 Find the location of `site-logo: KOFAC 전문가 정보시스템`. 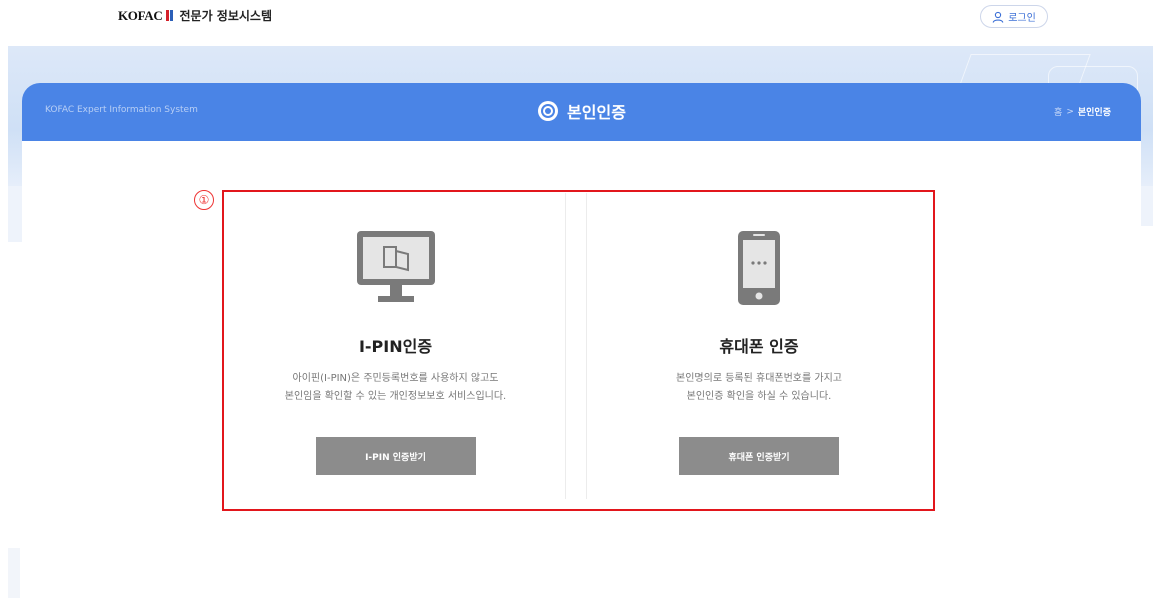

site-logo: KOFAC 전문가 정보시스템 is located at coordinates (195, 15).